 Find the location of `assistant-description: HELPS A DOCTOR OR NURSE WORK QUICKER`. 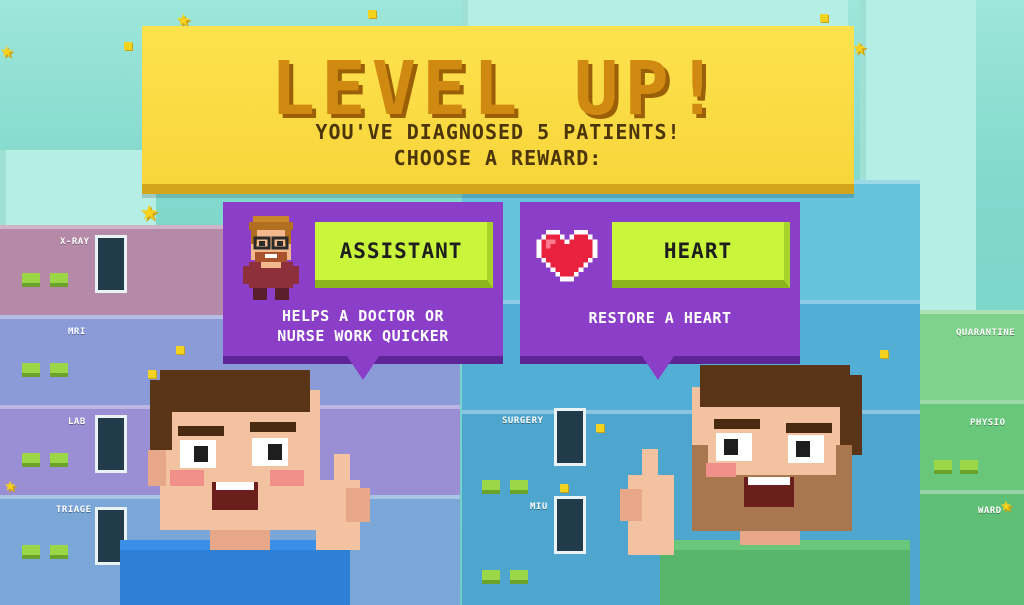

assistant-description: HELPS A DOCTOR OR NURSE WORK QUICKER is located at coordinates (363, 326).